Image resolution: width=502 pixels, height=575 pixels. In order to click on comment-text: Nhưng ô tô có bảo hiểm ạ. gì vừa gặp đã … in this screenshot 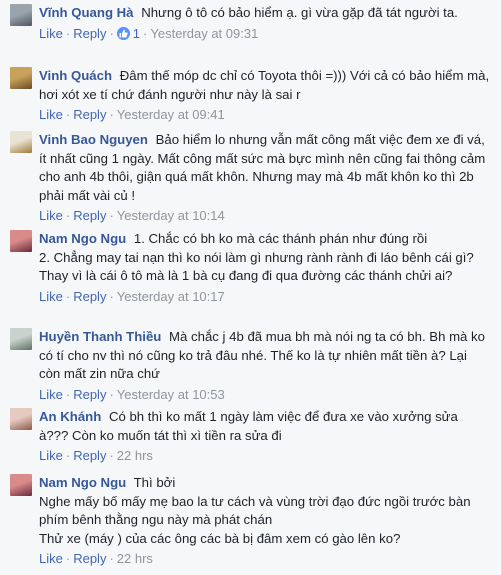, I will do `click(299, 12)`.